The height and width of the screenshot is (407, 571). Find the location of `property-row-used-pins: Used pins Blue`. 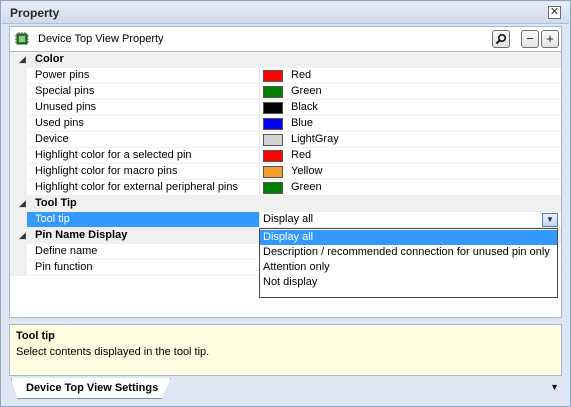

property-row-used-pins: Used pins Blue is located at coordinates (285, 124).